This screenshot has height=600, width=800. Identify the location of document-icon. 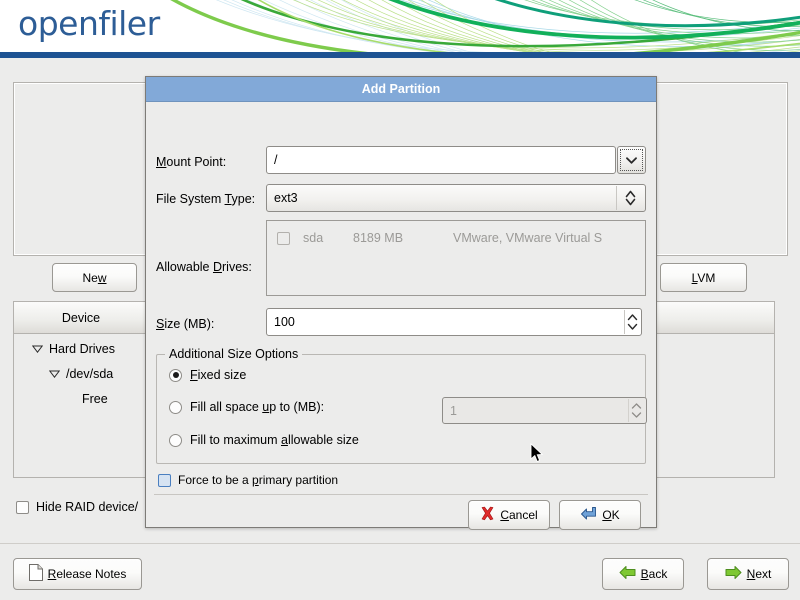
(35, 574).